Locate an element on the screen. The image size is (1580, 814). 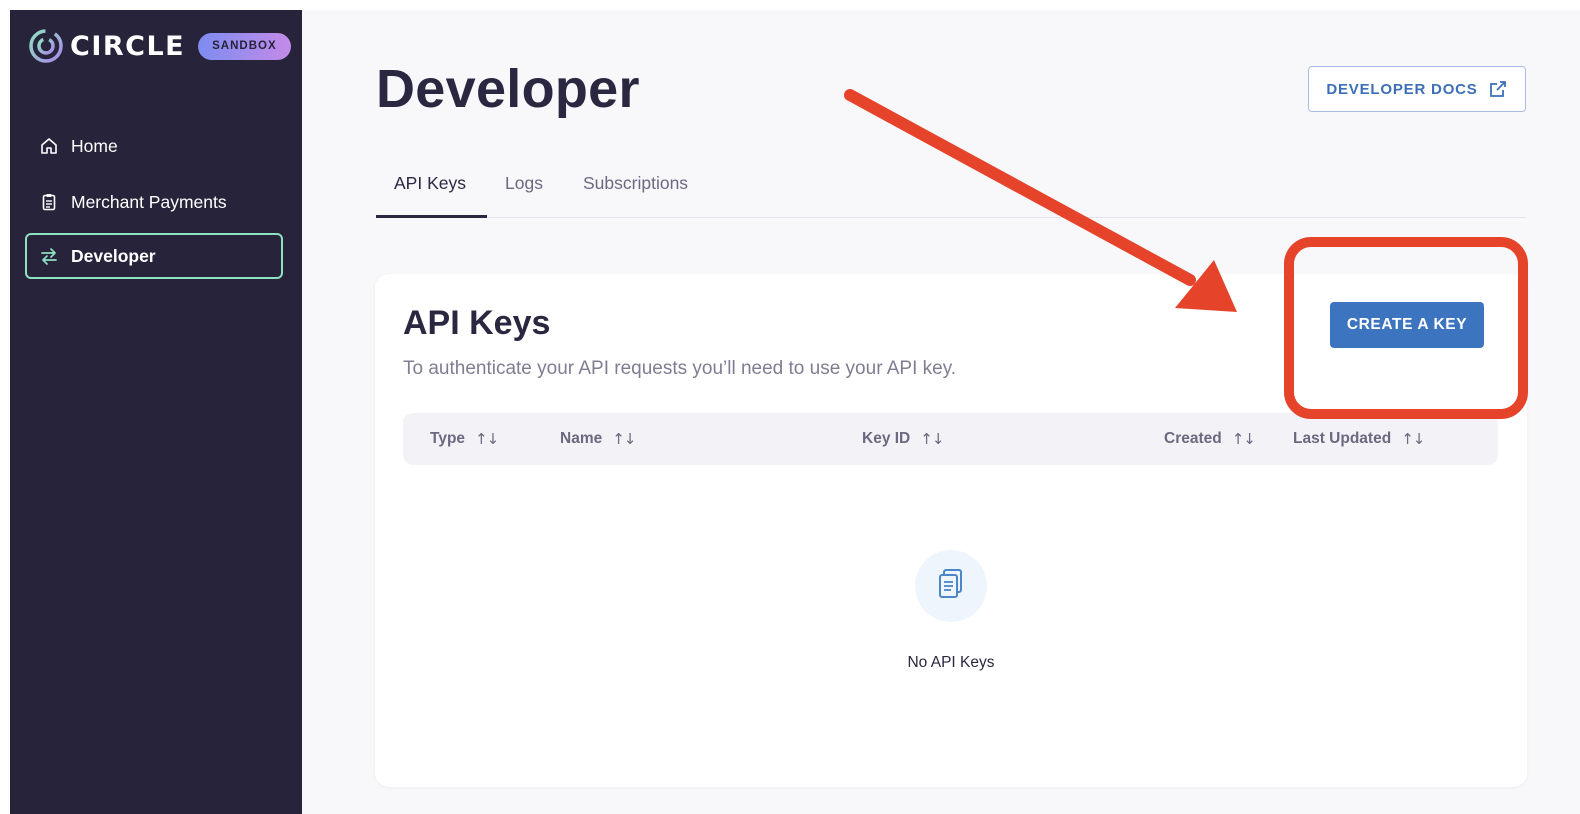
tab-bar: API Keys Logs Subscriptions is located at coordinates (951, 189).